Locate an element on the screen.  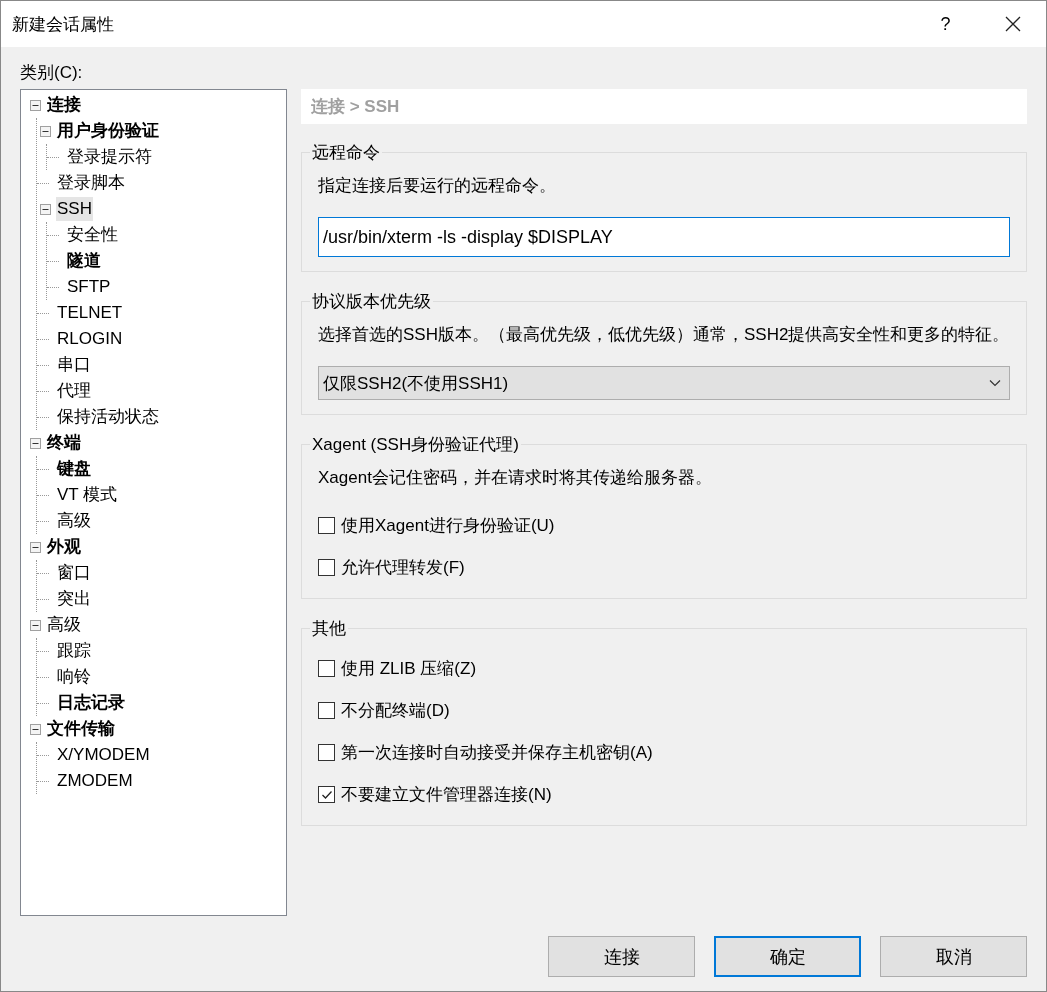
chevron-down-icon is located at coordinates (995, 383).